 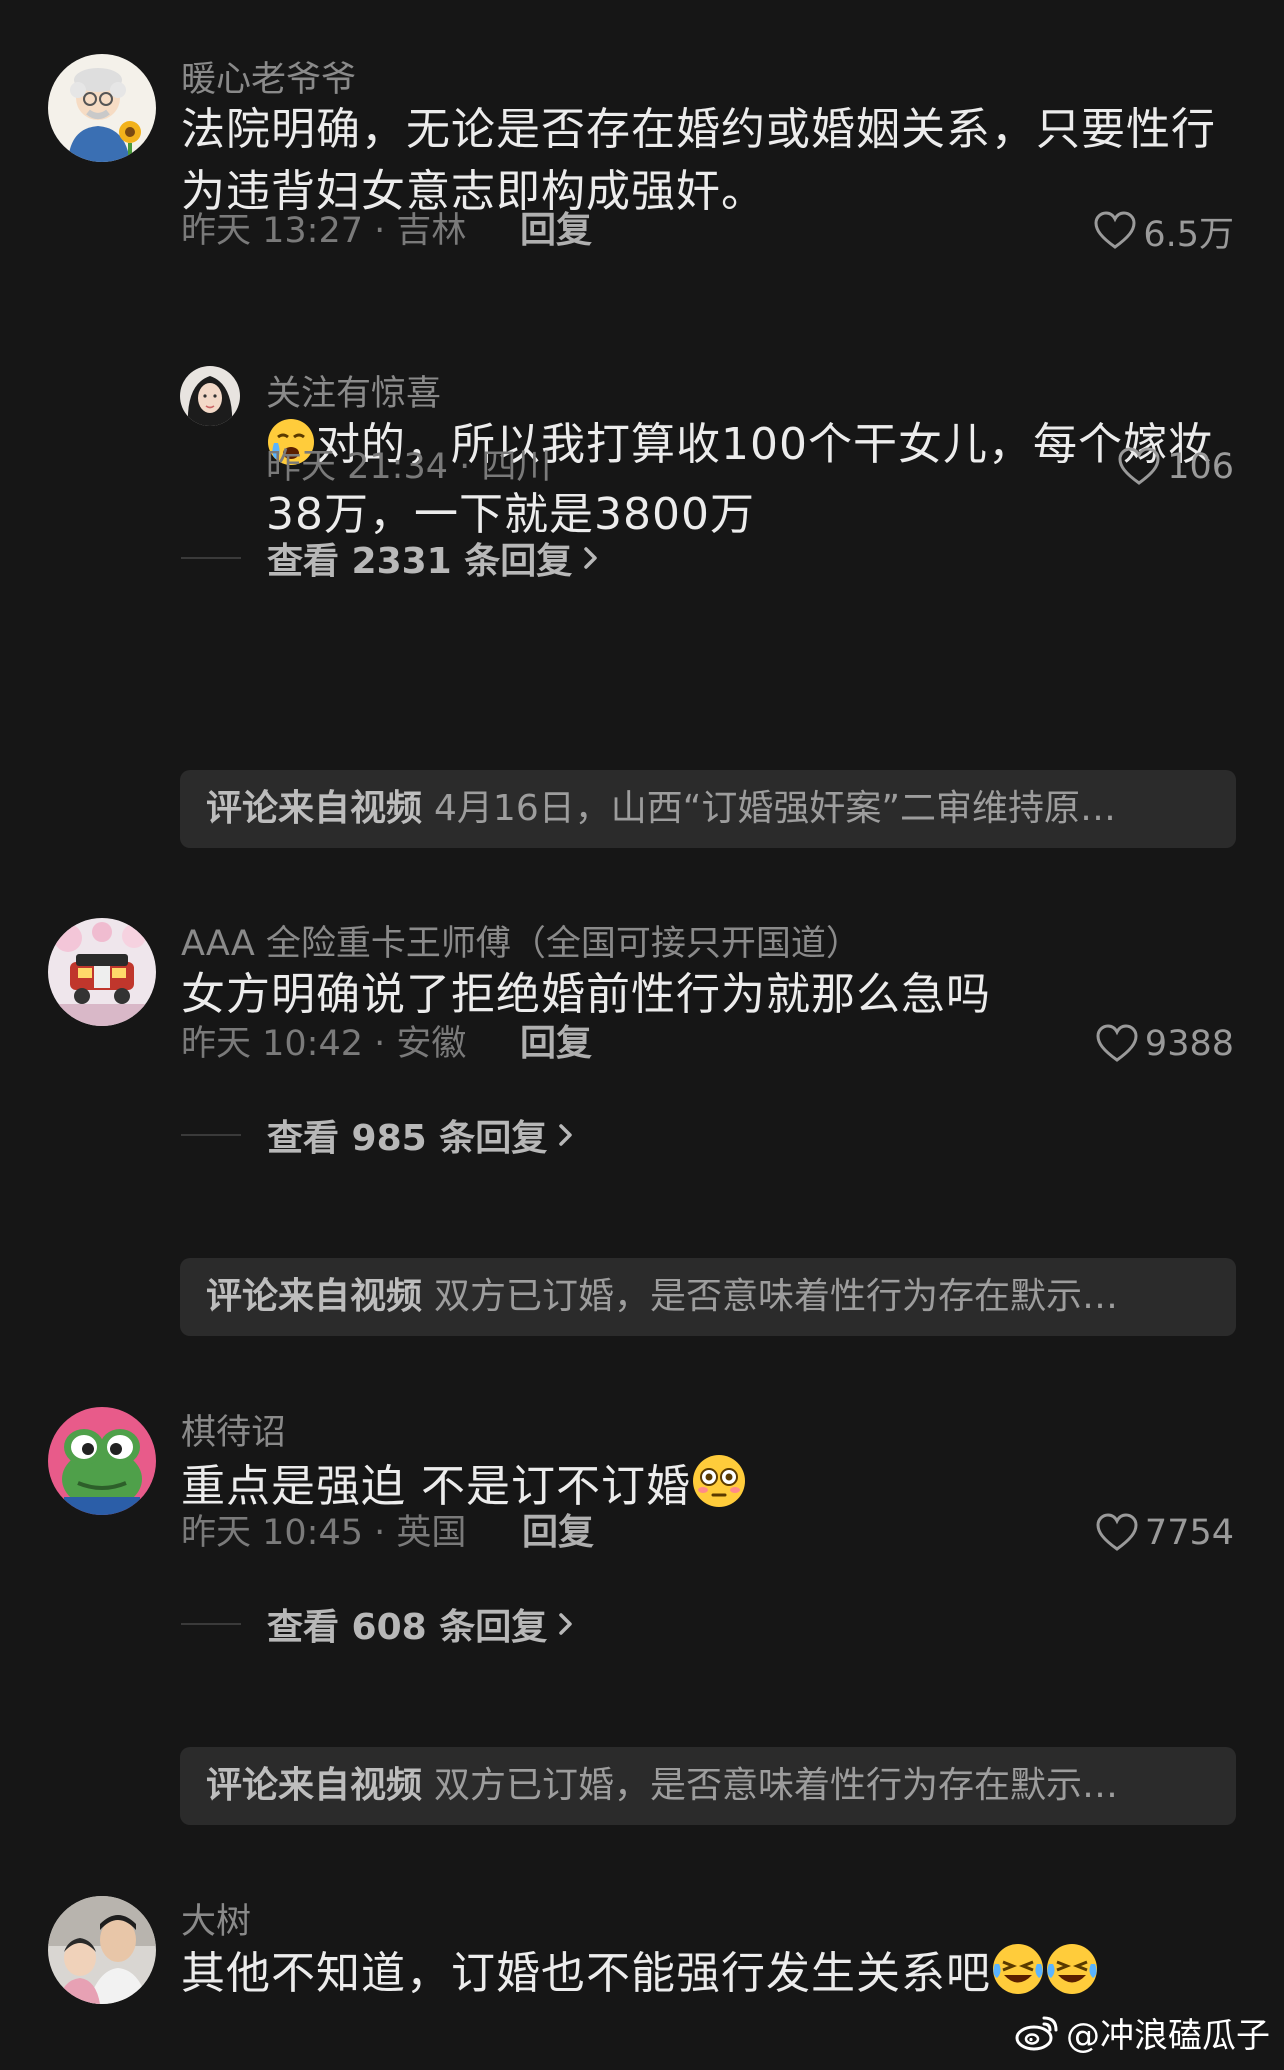 I want to click on view-replies-link: 查看 608 条回复, so click(x=379, y=1625).